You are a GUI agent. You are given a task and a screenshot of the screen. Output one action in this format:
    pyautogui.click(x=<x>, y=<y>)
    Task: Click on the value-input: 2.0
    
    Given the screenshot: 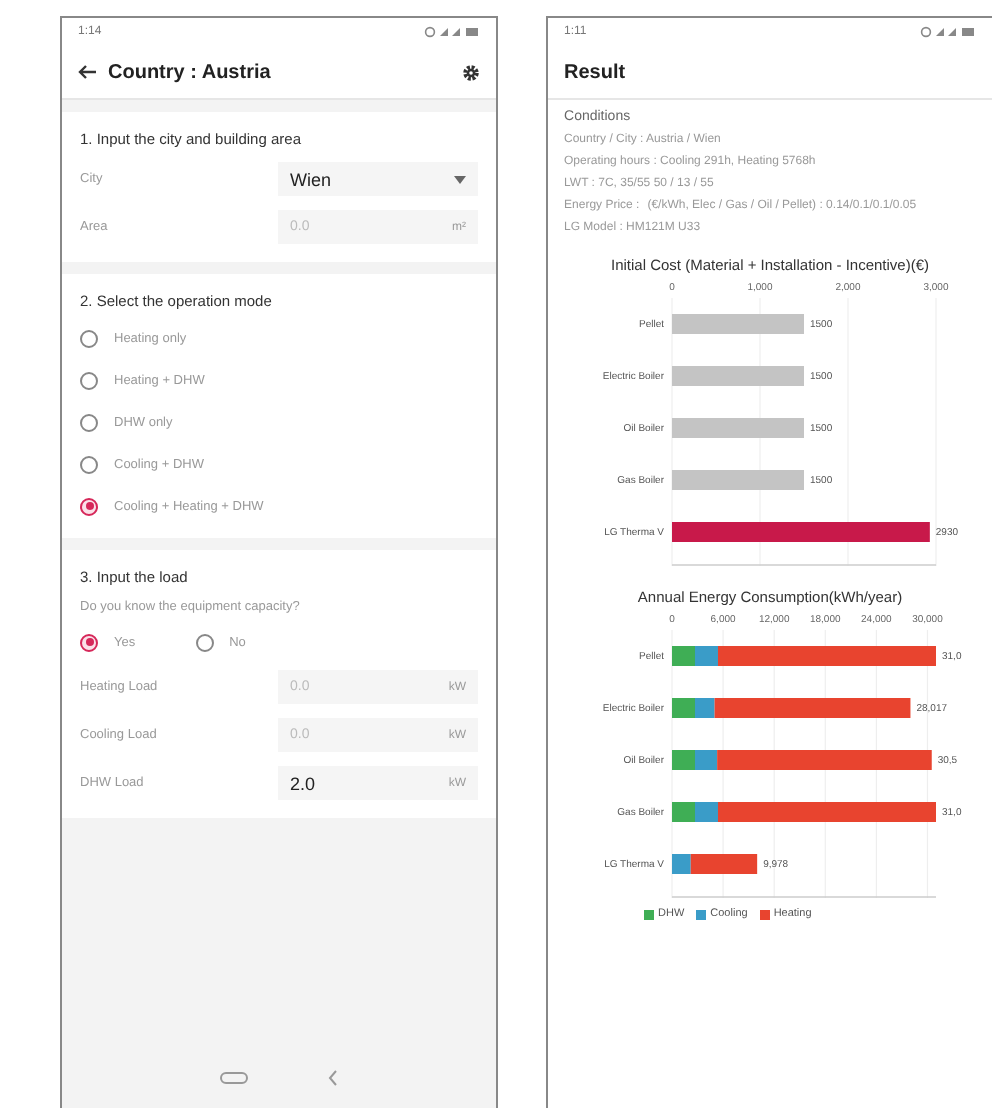 What is the action you would take?
    pyautogui.click(x=340, y=783)
    